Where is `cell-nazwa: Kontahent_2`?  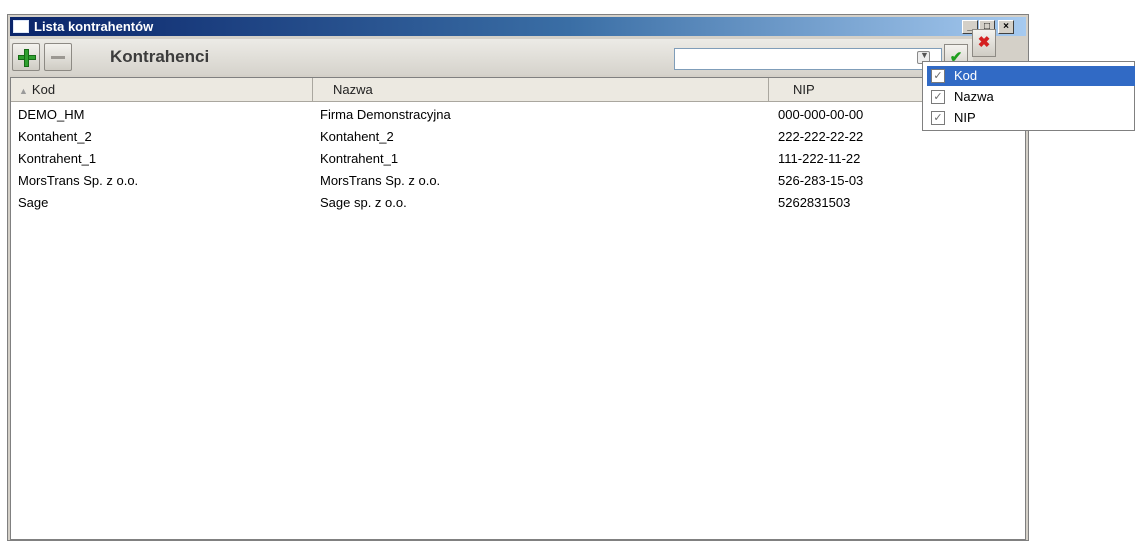
cell-nazwa: Kontahent_2 is located at coordinates (357, 136).